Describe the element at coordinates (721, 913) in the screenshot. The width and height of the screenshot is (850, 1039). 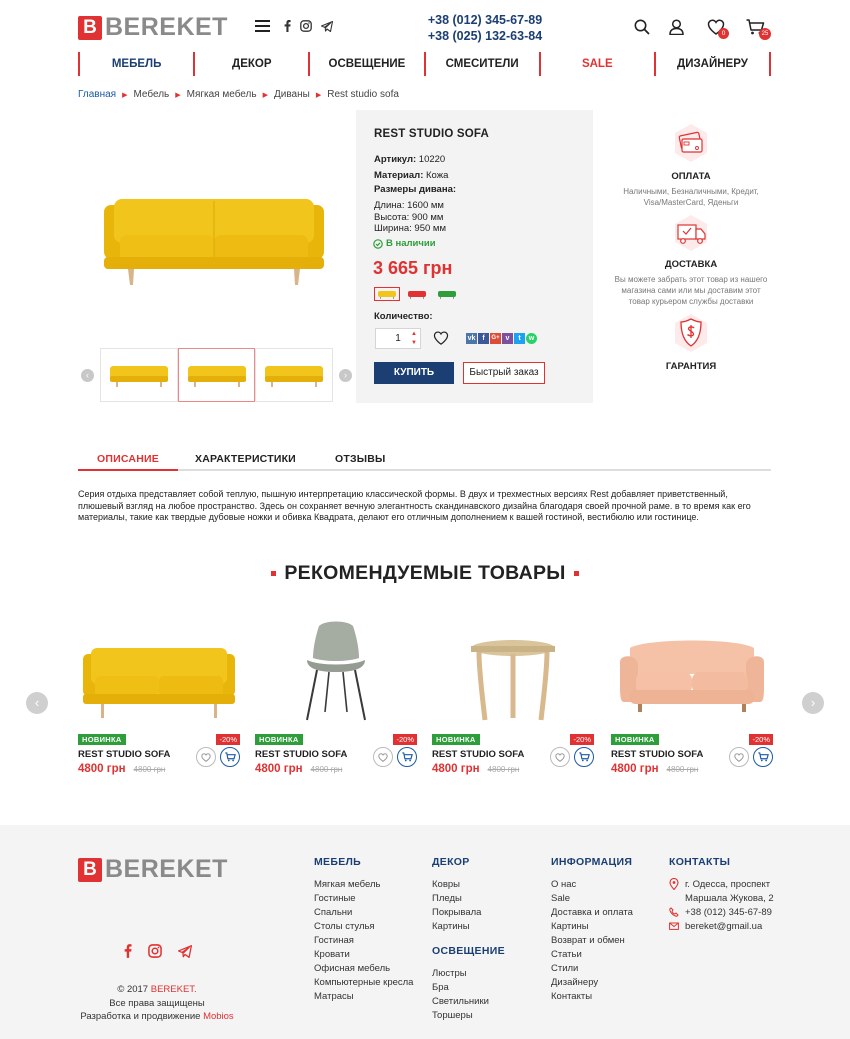
I see `contact-phone: +38 (012) 345-67-89` at that location.